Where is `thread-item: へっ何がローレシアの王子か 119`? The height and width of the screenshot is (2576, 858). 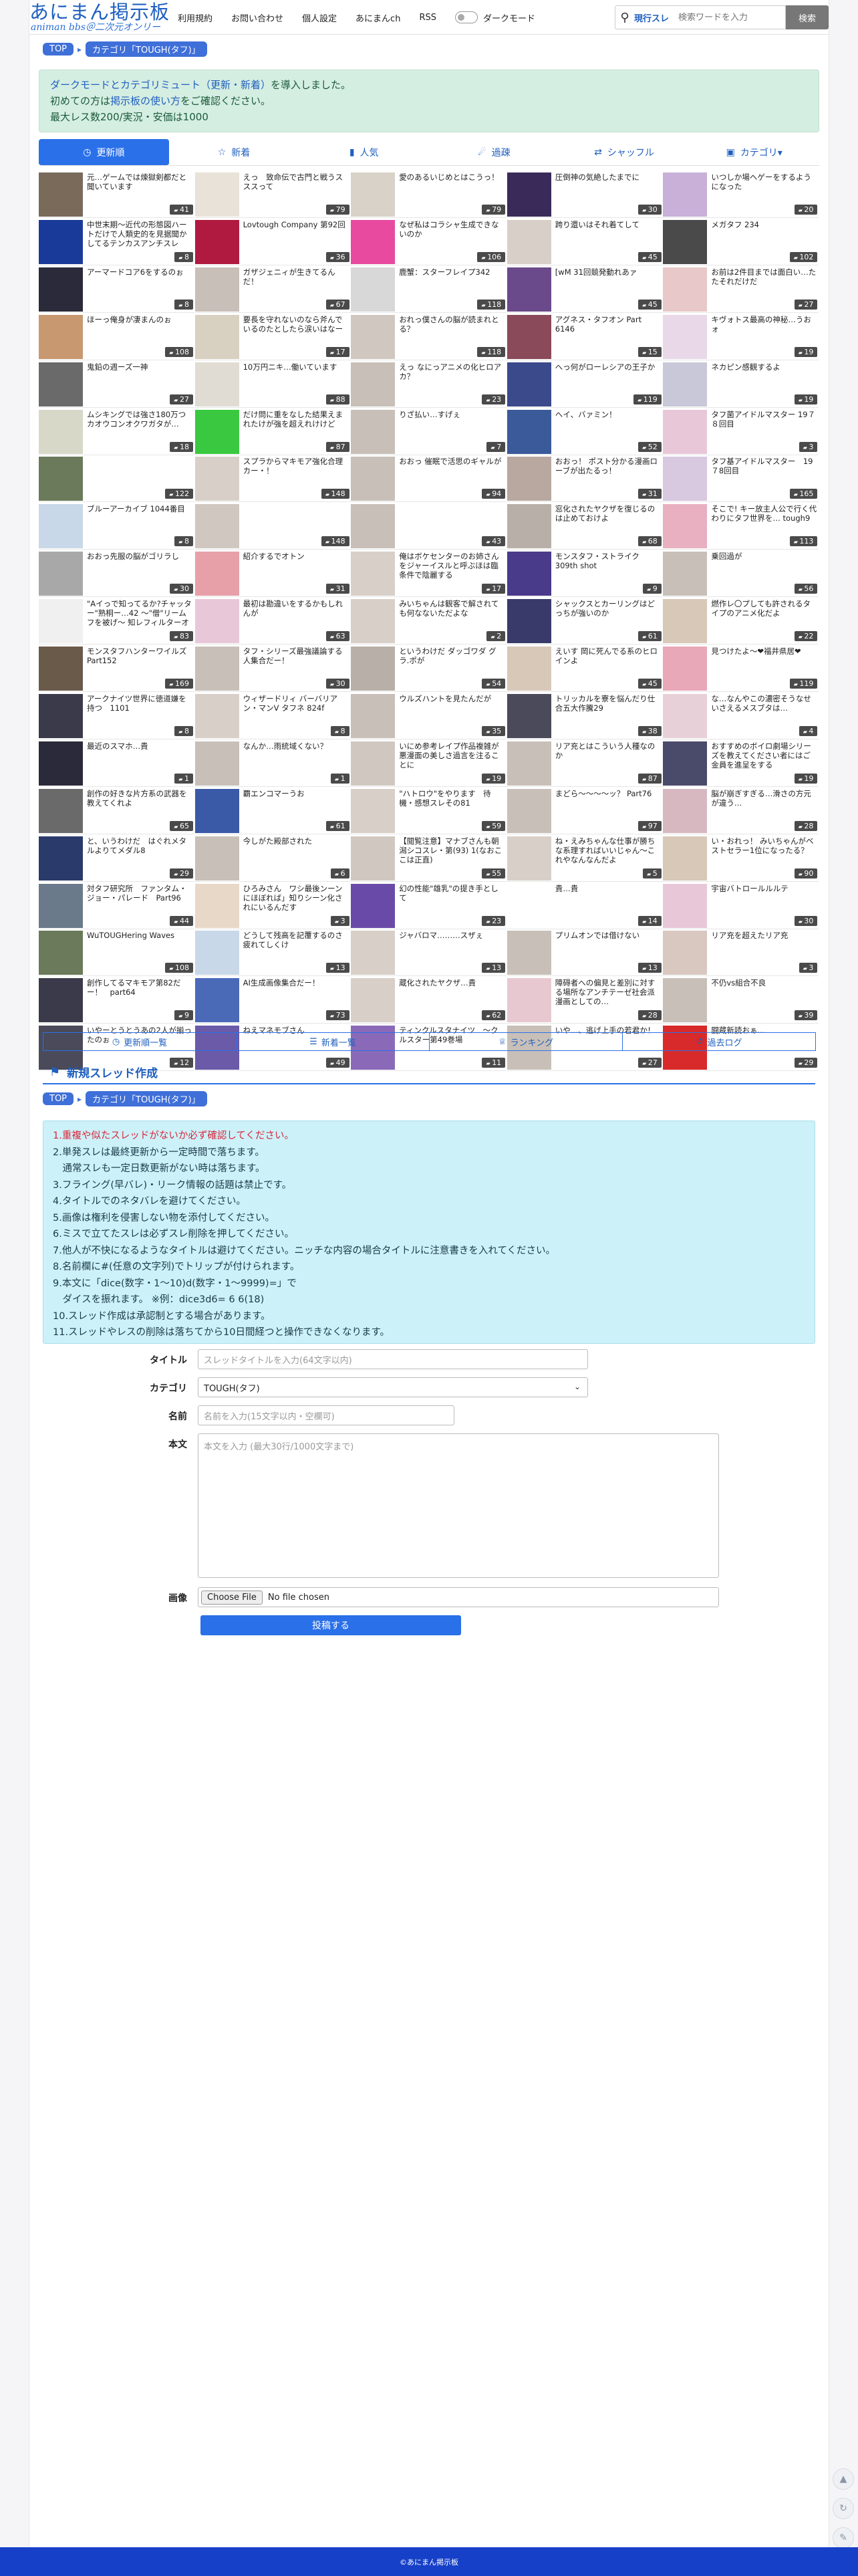 thread-item: へっ何がローレシアの王子か 119 is located at coordinates (585, 384).